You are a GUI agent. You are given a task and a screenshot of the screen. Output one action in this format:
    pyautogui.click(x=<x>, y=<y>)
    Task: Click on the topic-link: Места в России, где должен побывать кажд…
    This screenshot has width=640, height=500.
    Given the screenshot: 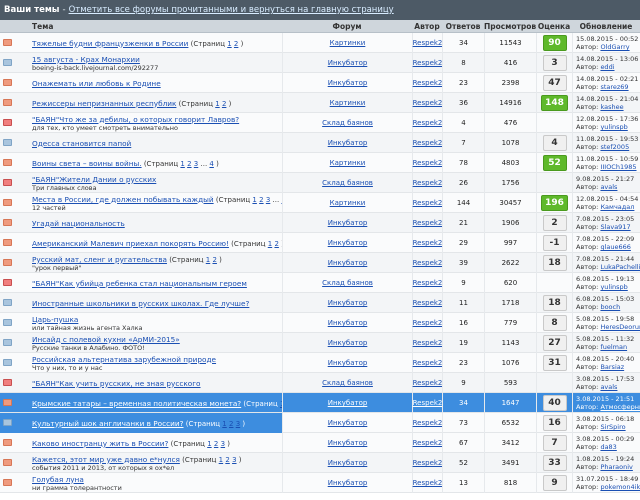 What is the action you would take?
    pyautogui.click(x=123, y=199)
    